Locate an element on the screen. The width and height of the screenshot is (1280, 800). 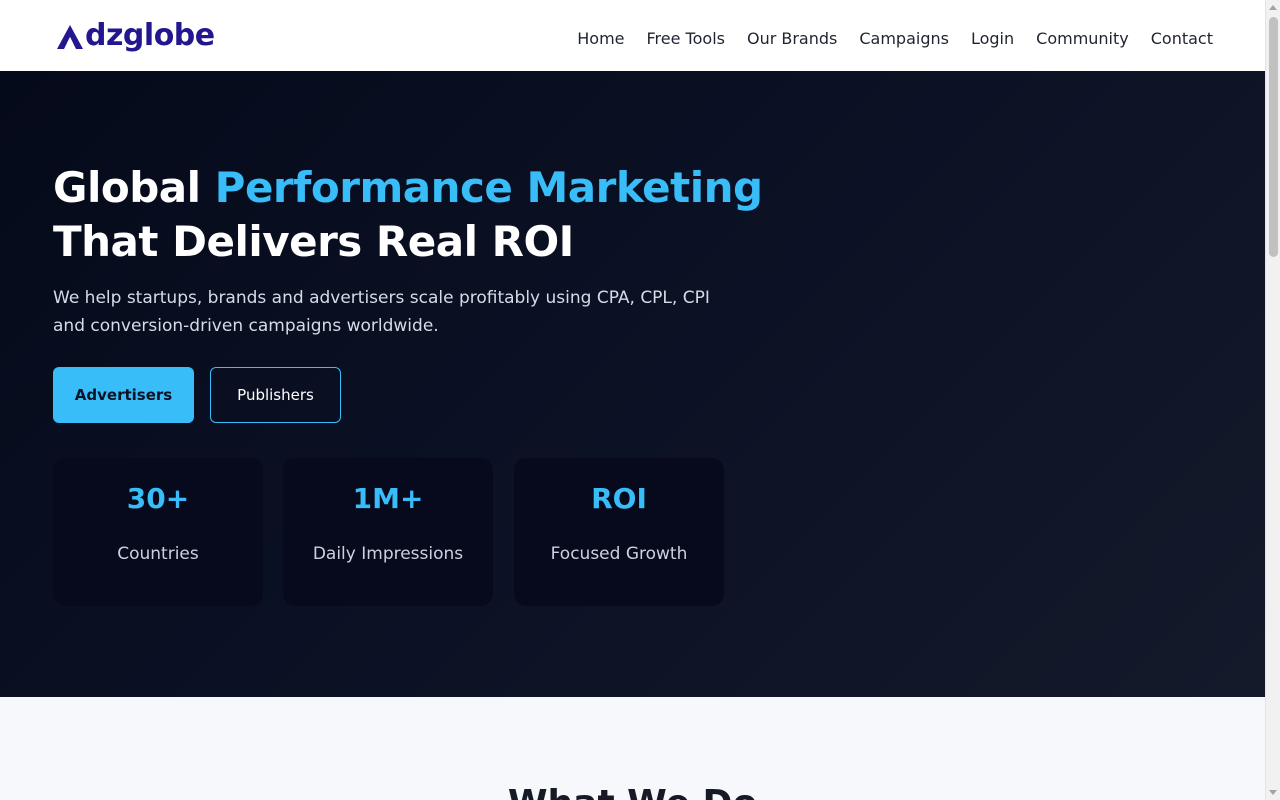
nav-home: Home is located at coordinates (600, 35).